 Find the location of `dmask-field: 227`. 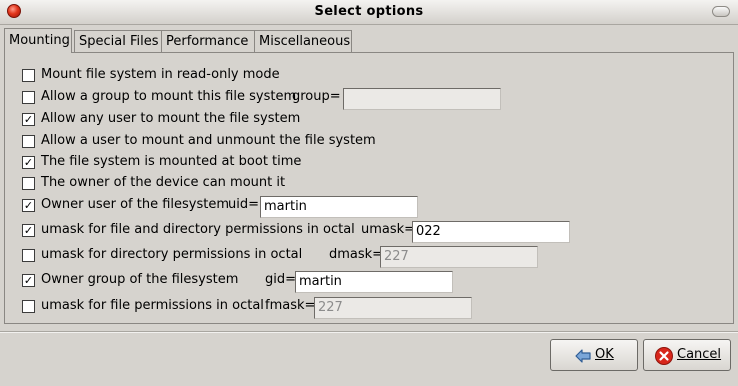

dmask-field: 227 is located at coordinates (459, 257).